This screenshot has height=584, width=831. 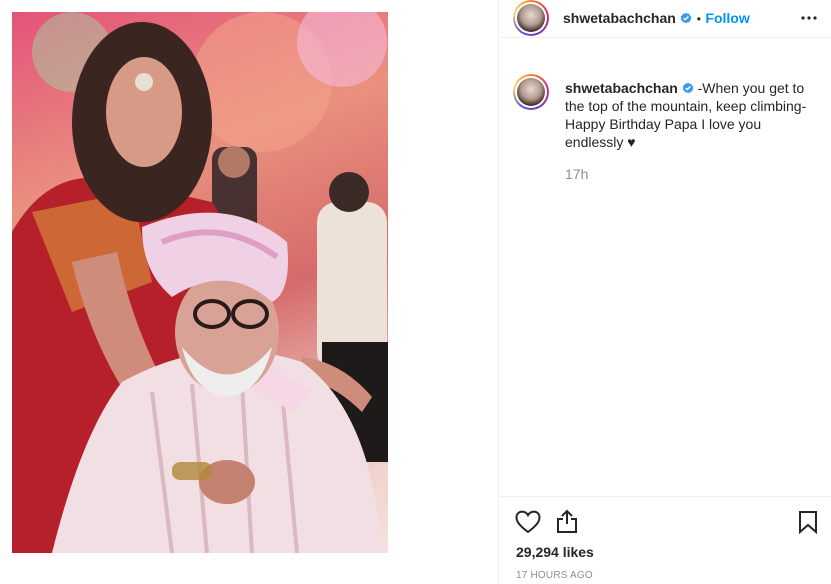 I want to click on post-header: shwetabachchan • Follow, so click(x=665, y=18).